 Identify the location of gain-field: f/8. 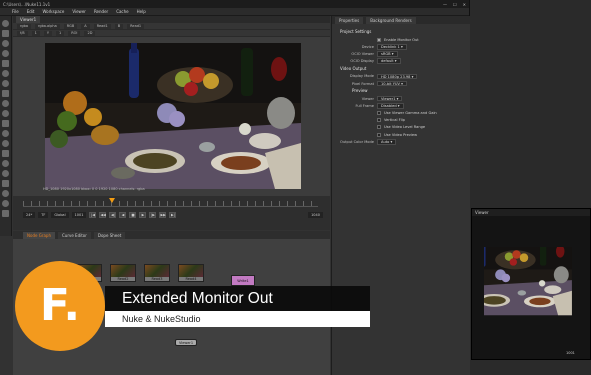
(22, 33).